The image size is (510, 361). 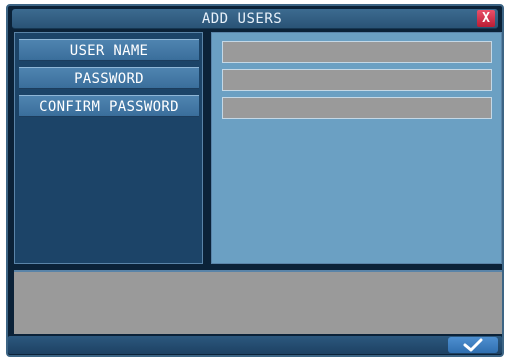 I want to click on title-bar: ADD USERS X, so click(x=255, y=19).